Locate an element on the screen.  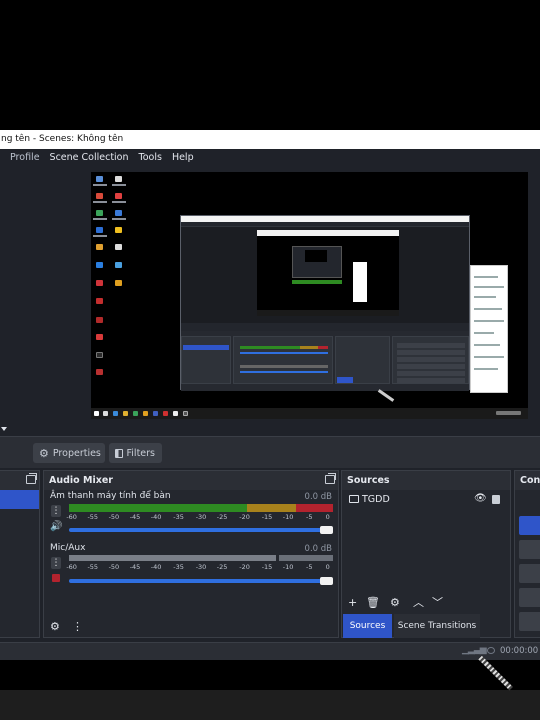
captured-docks is located at coordinates (325, 361).